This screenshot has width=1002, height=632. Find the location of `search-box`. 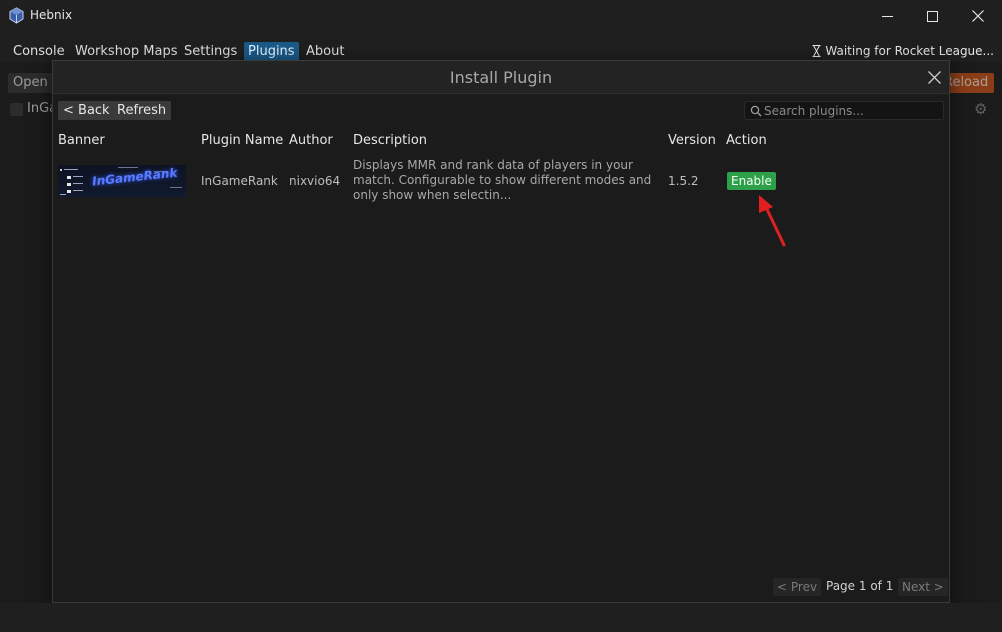

search-box is located at coordinates (844, 110).